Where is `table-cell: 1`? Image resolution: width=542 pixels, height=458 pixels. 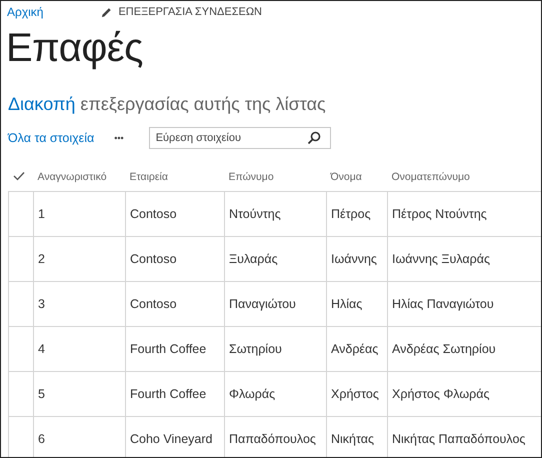
table-cell: 1 is located at coordinates (80, 214).